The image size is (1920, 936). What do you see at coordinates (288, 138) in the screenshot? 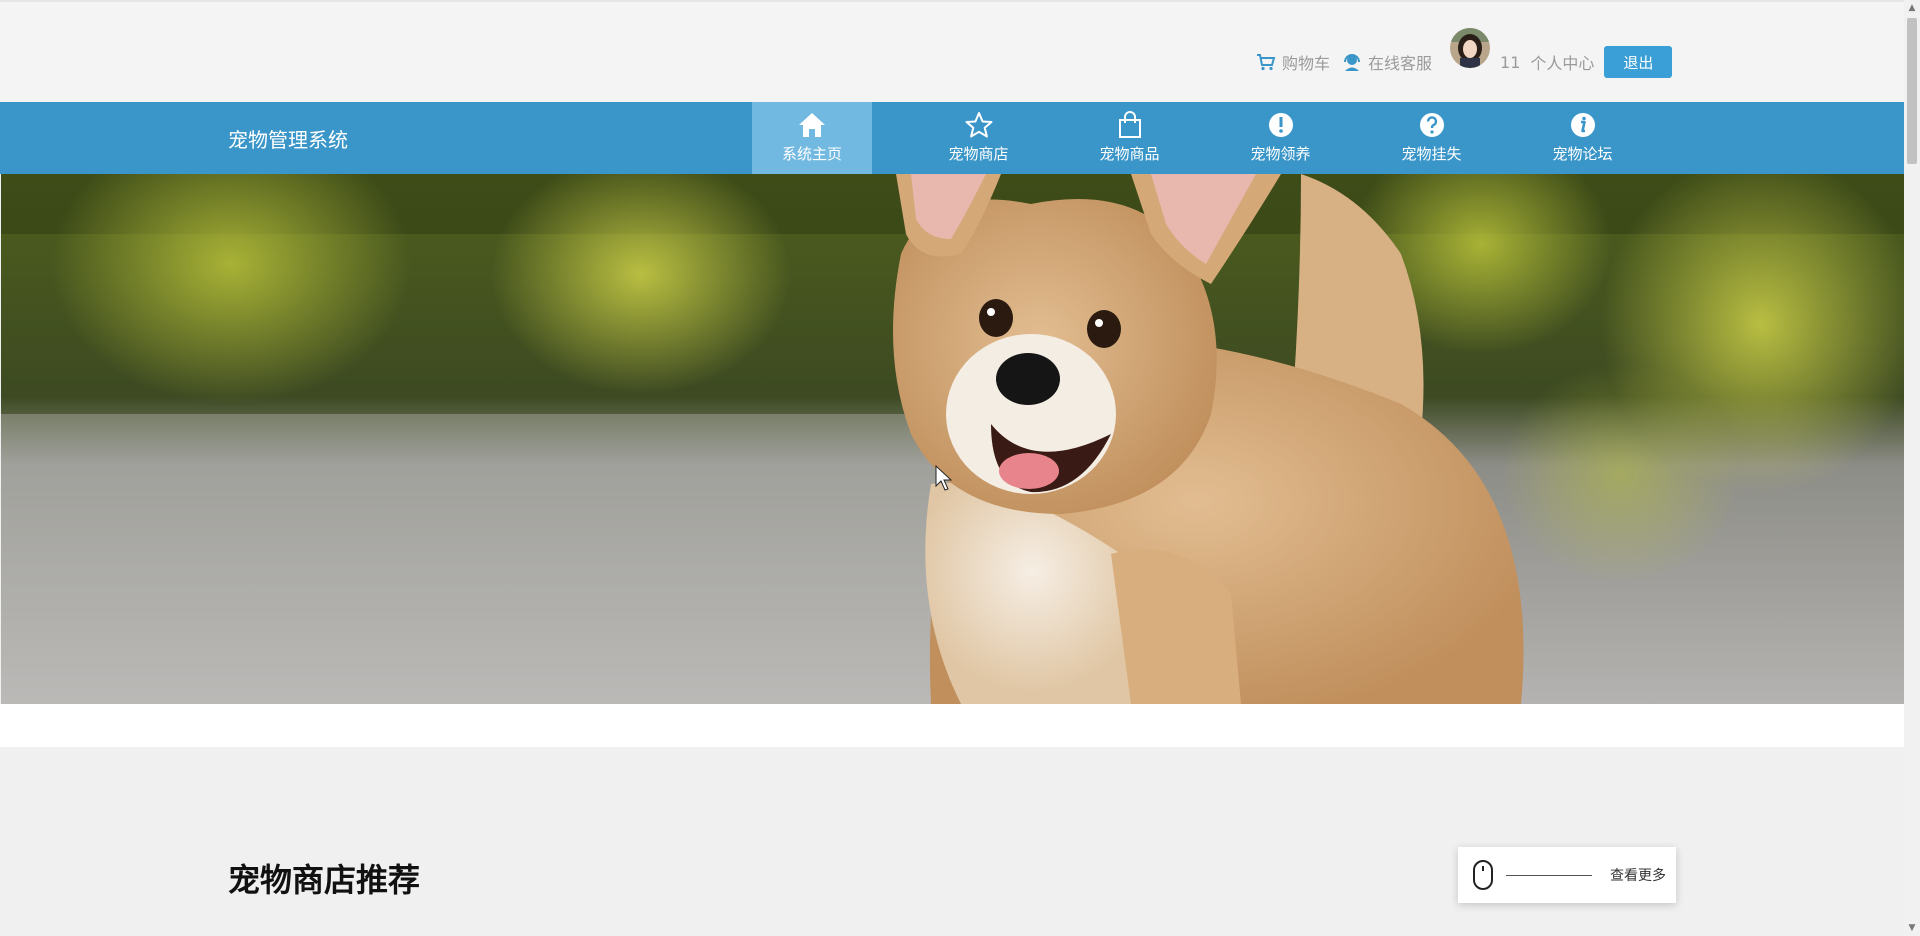
I see `site-brand: 宠物管理系统` at bounding box center [288, 138].